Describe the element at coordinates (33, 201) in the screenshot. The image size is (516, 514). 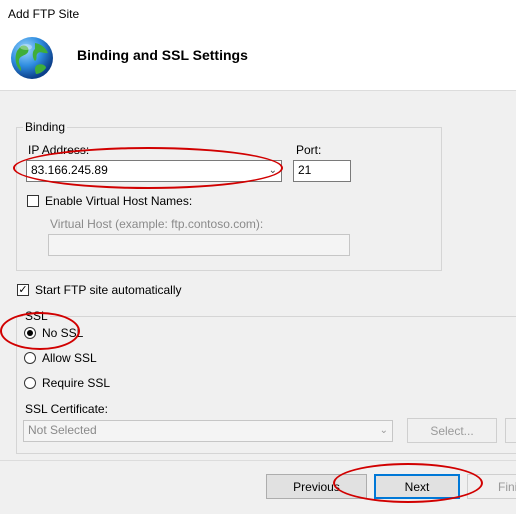
I see `enable-virtual-host-checkbox` at that location.